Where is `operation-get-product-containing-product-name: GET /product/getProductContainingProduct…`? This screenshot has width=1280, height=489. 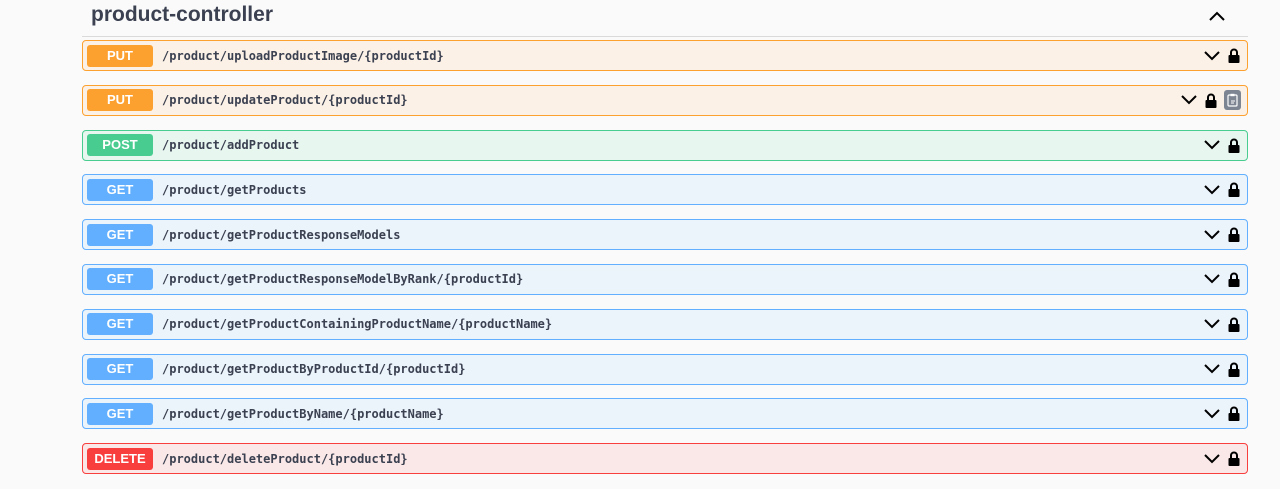
operation-get-product-containing-product-name: GET /product/getProductContainingProduct… is located at coordinates (665, 324).